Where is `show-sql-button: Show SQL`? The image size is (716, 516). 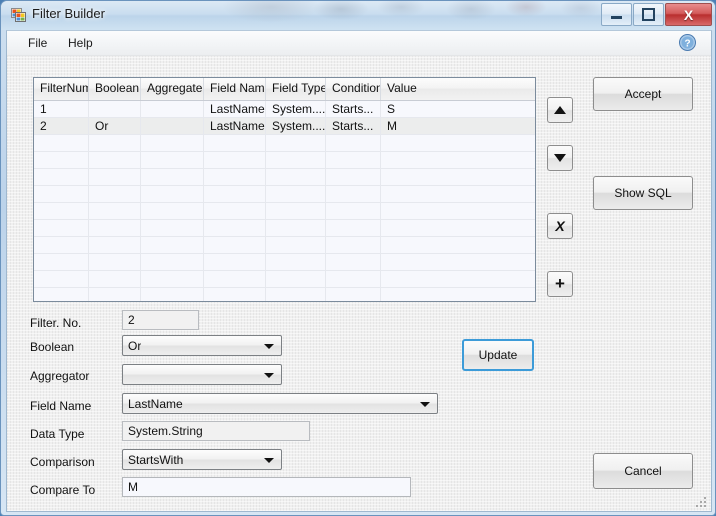
show-sql-button: Show SQL is located at coordinates (643, 193).